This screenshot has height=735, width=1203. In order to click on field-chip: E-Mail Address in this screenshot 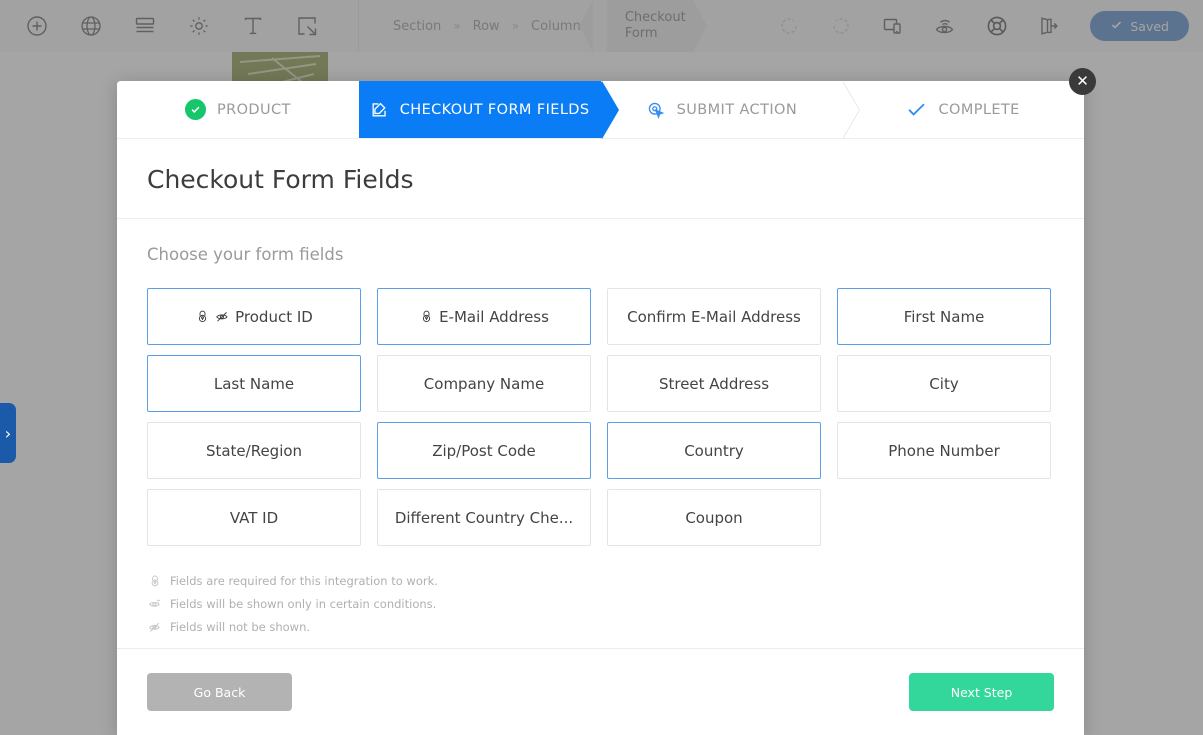, I will do `click(484, 316)`.